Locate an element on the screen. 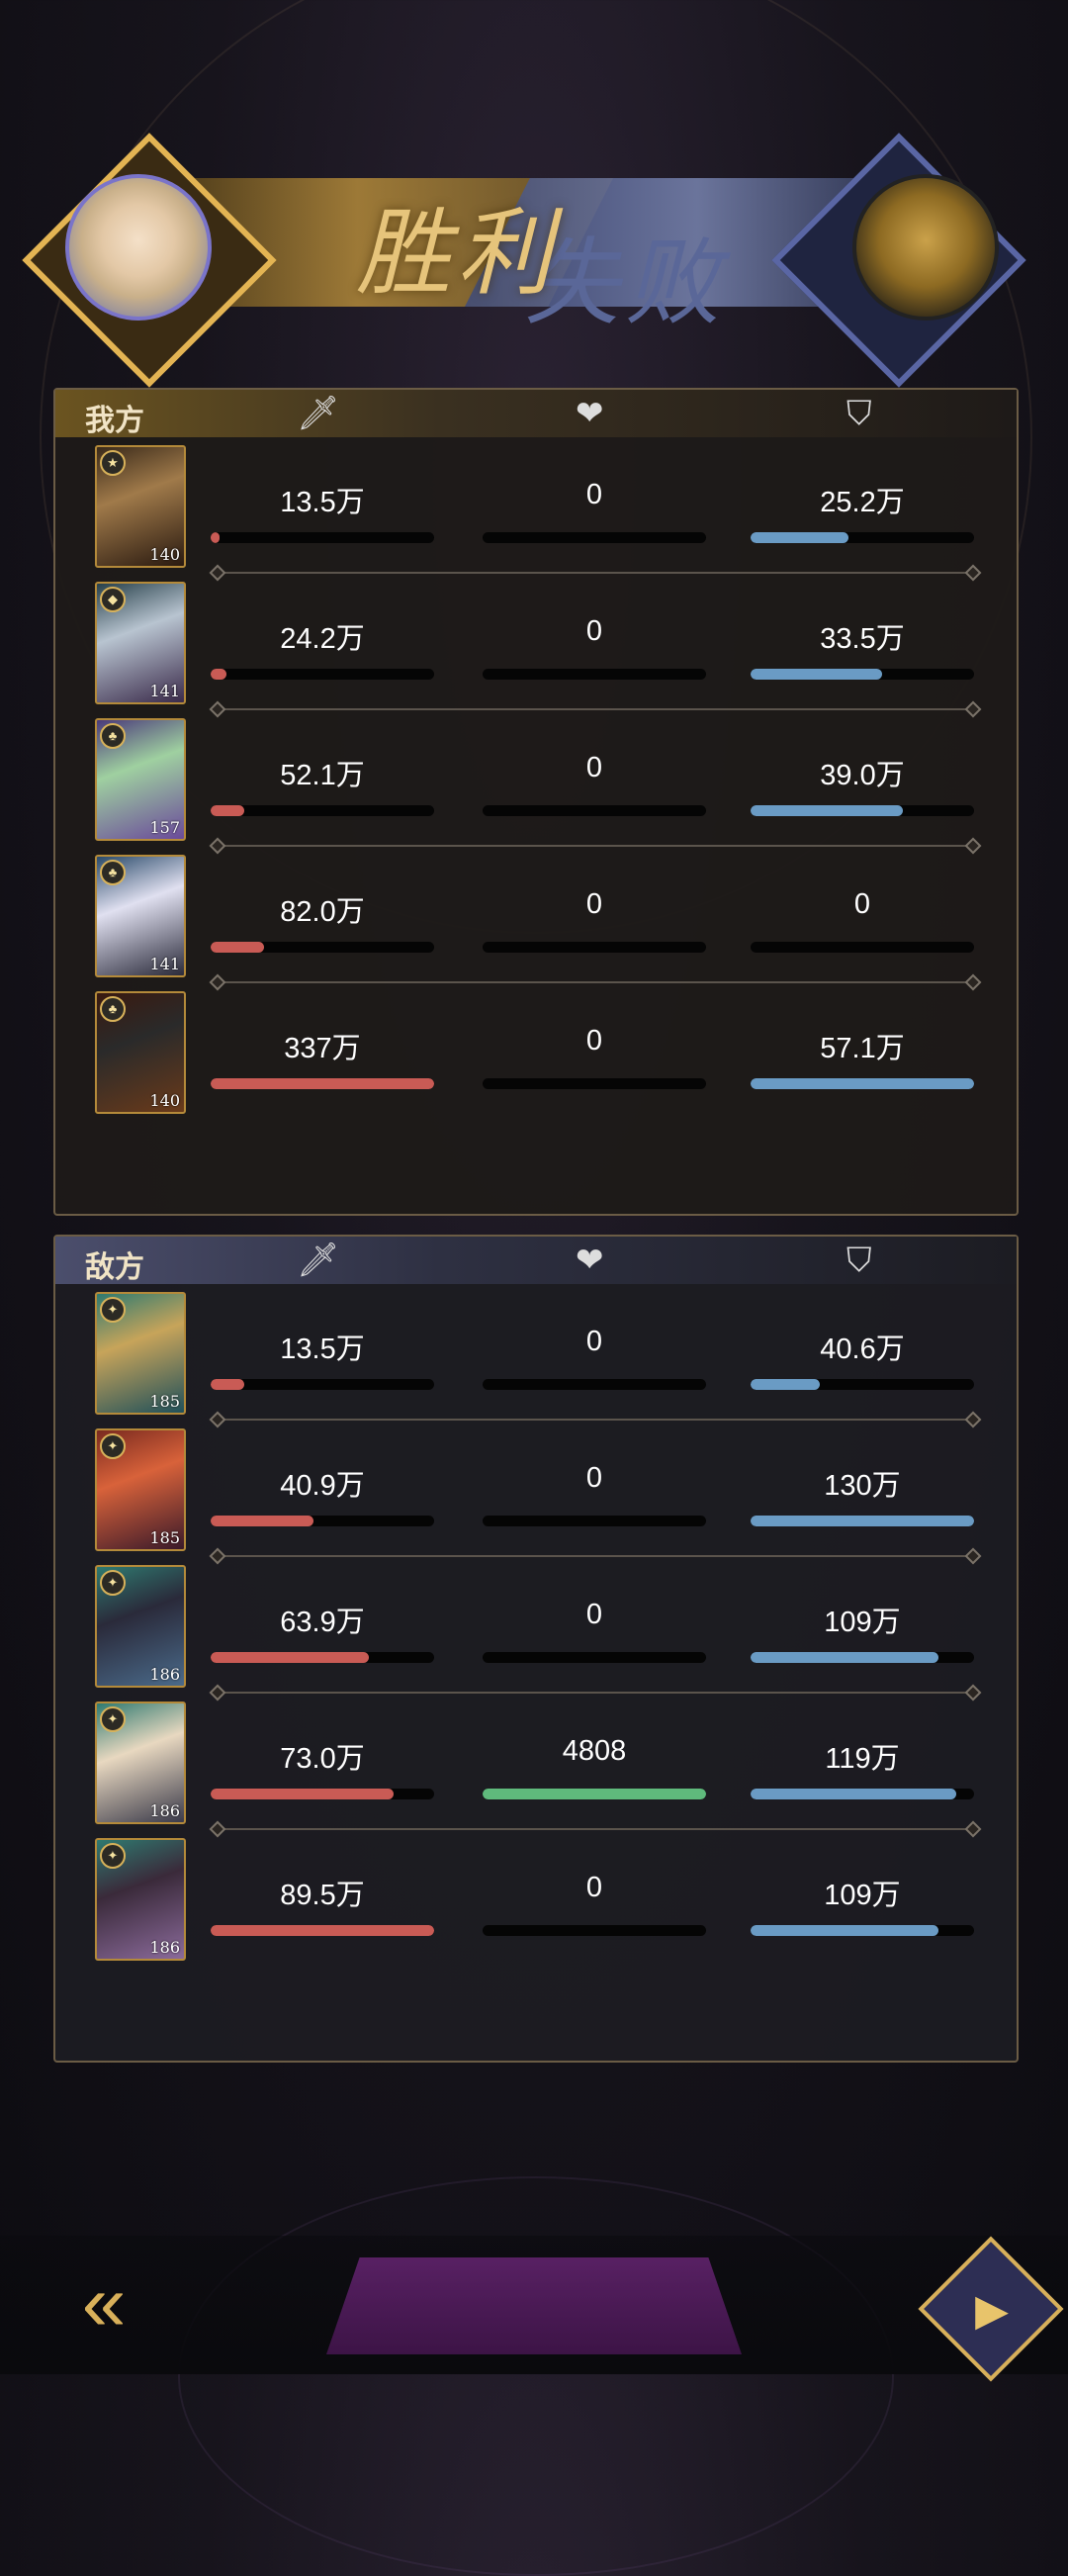 This screenshot has width=1068, height=2576. hero-row: ◆ 141 24.2万 0 33.5万 is located at coordinates (536, 644).